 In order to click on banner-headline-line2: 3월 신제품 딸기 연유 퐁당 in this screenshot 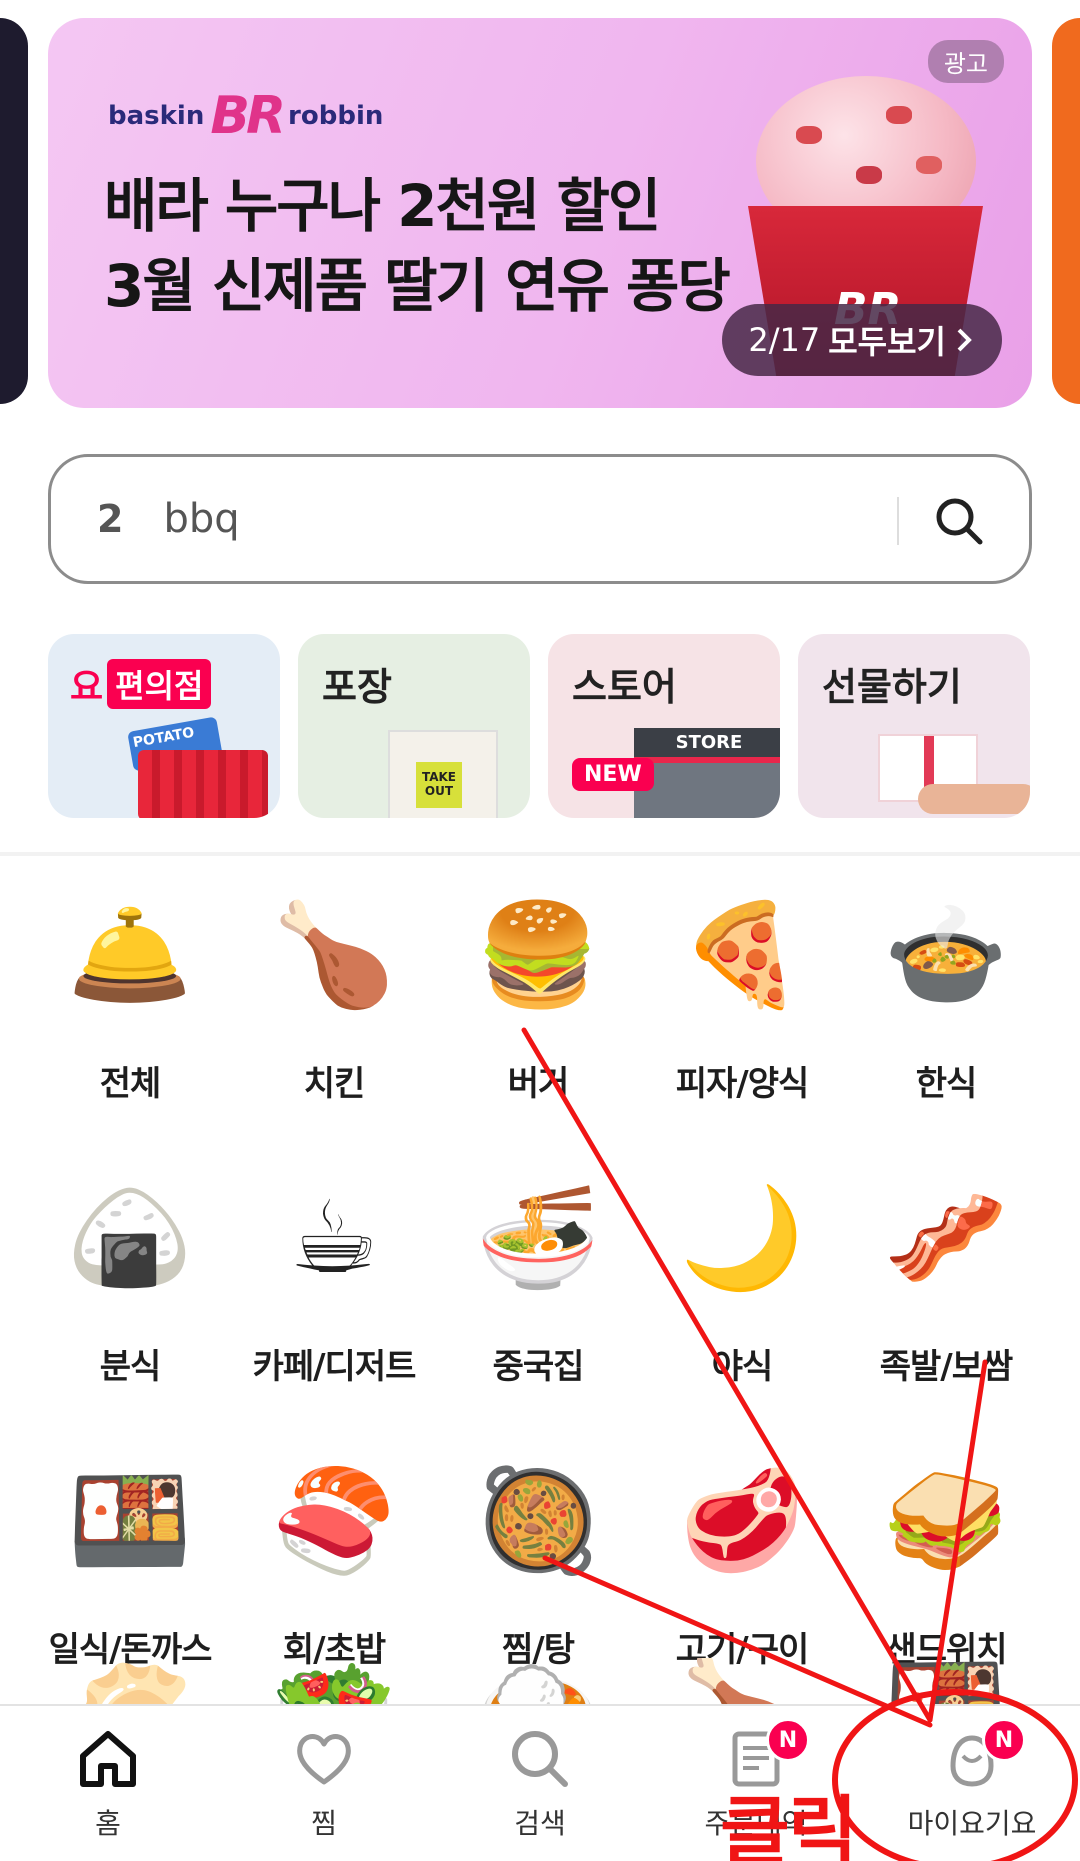, I will do `click(417, 286)`.